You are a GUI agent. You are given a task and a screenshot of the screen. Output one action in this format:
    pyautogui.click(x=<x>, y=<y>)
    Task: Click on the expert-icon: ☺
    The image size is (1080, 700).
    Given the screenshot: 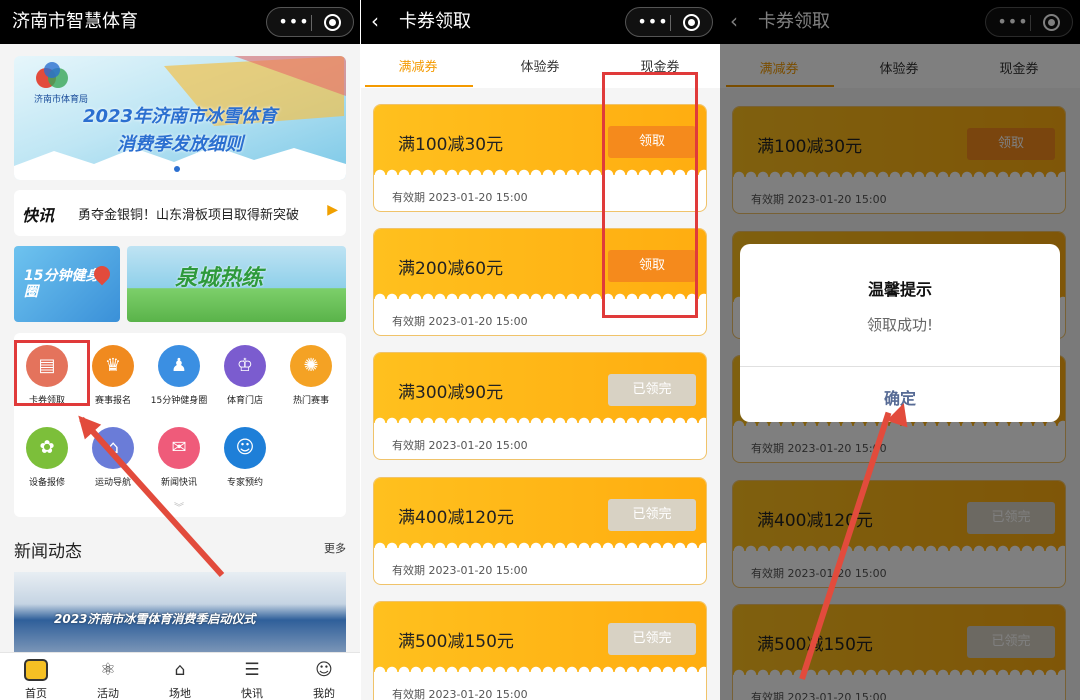 What is the action you would take?
    pyautogui.click(x=245, y=448)
    